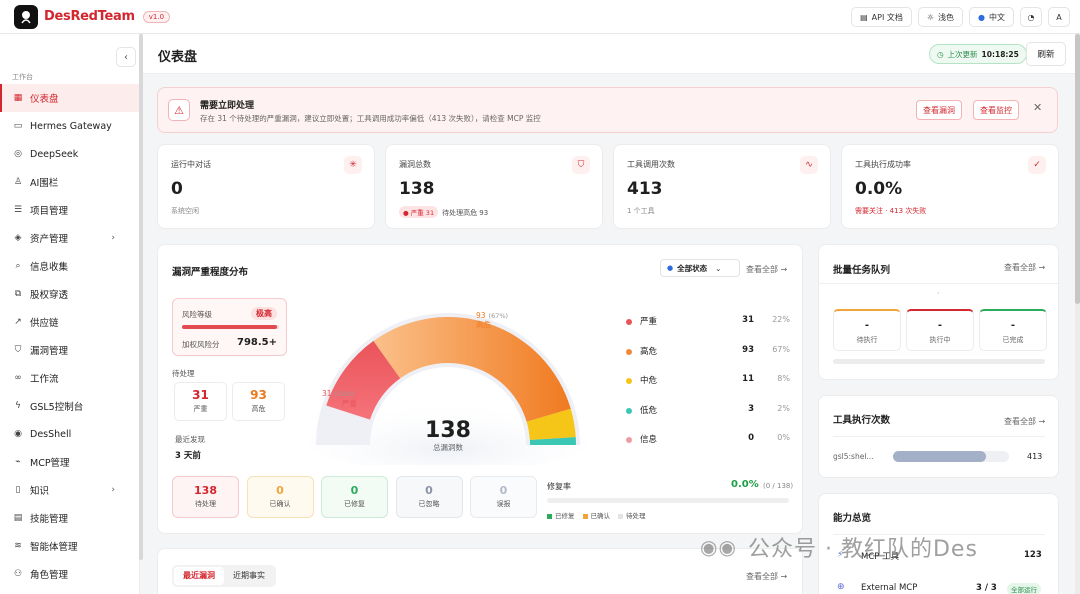  Describe the element at coordinates (69, 182) in the screenshot. I see `sidebar-item-3: ♙ AI围栏` at that location.